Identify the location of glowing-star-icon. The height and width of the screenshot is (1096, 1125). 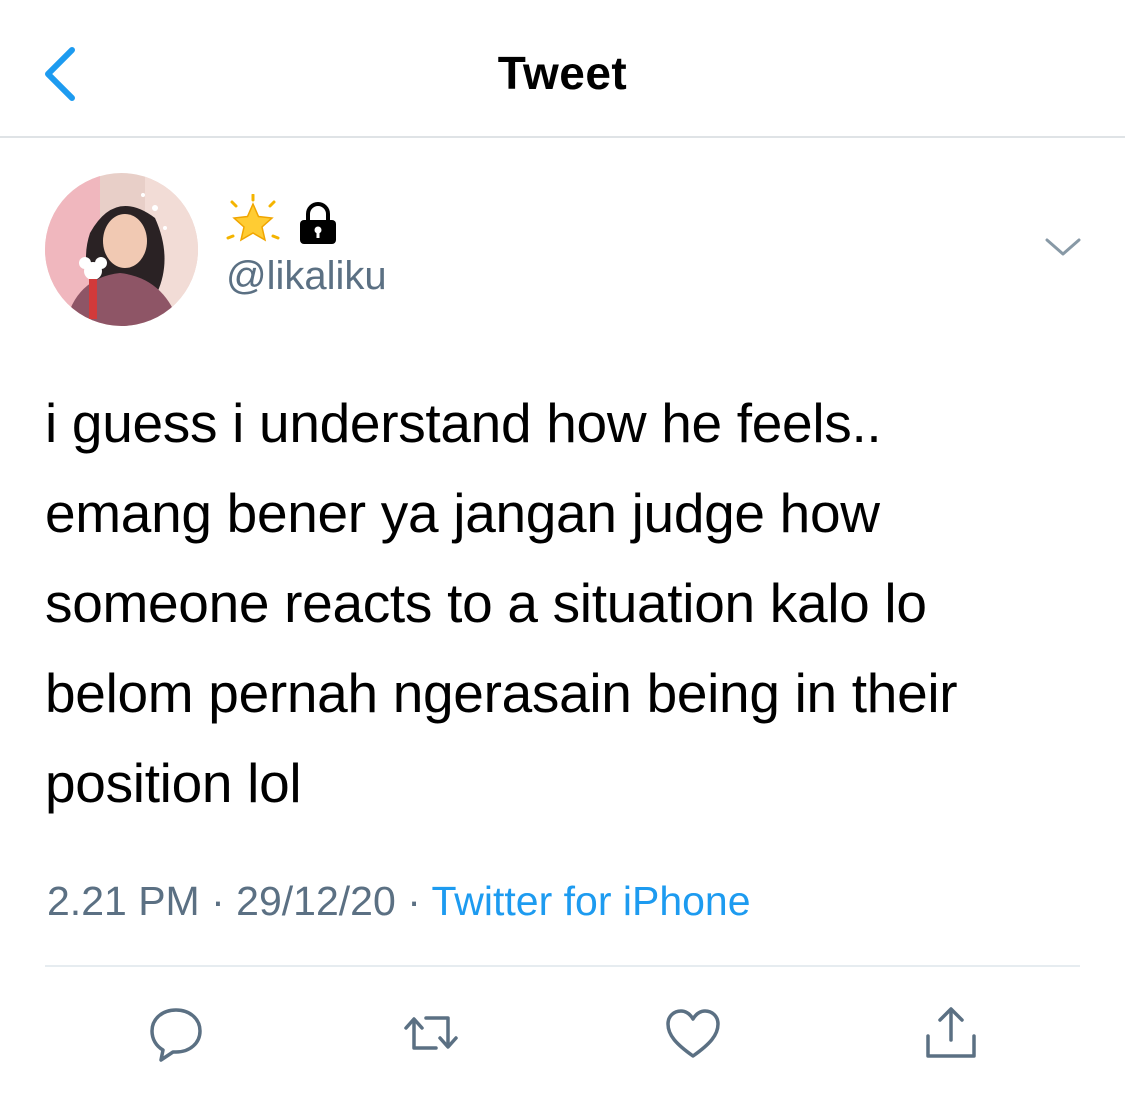
(253, 218).